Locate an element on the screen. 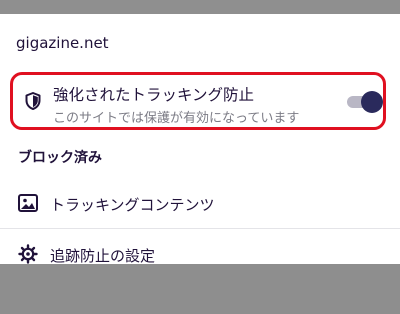 This screenshot has height=314, width=400. etp-toggle is located at coordinates (365, 102).